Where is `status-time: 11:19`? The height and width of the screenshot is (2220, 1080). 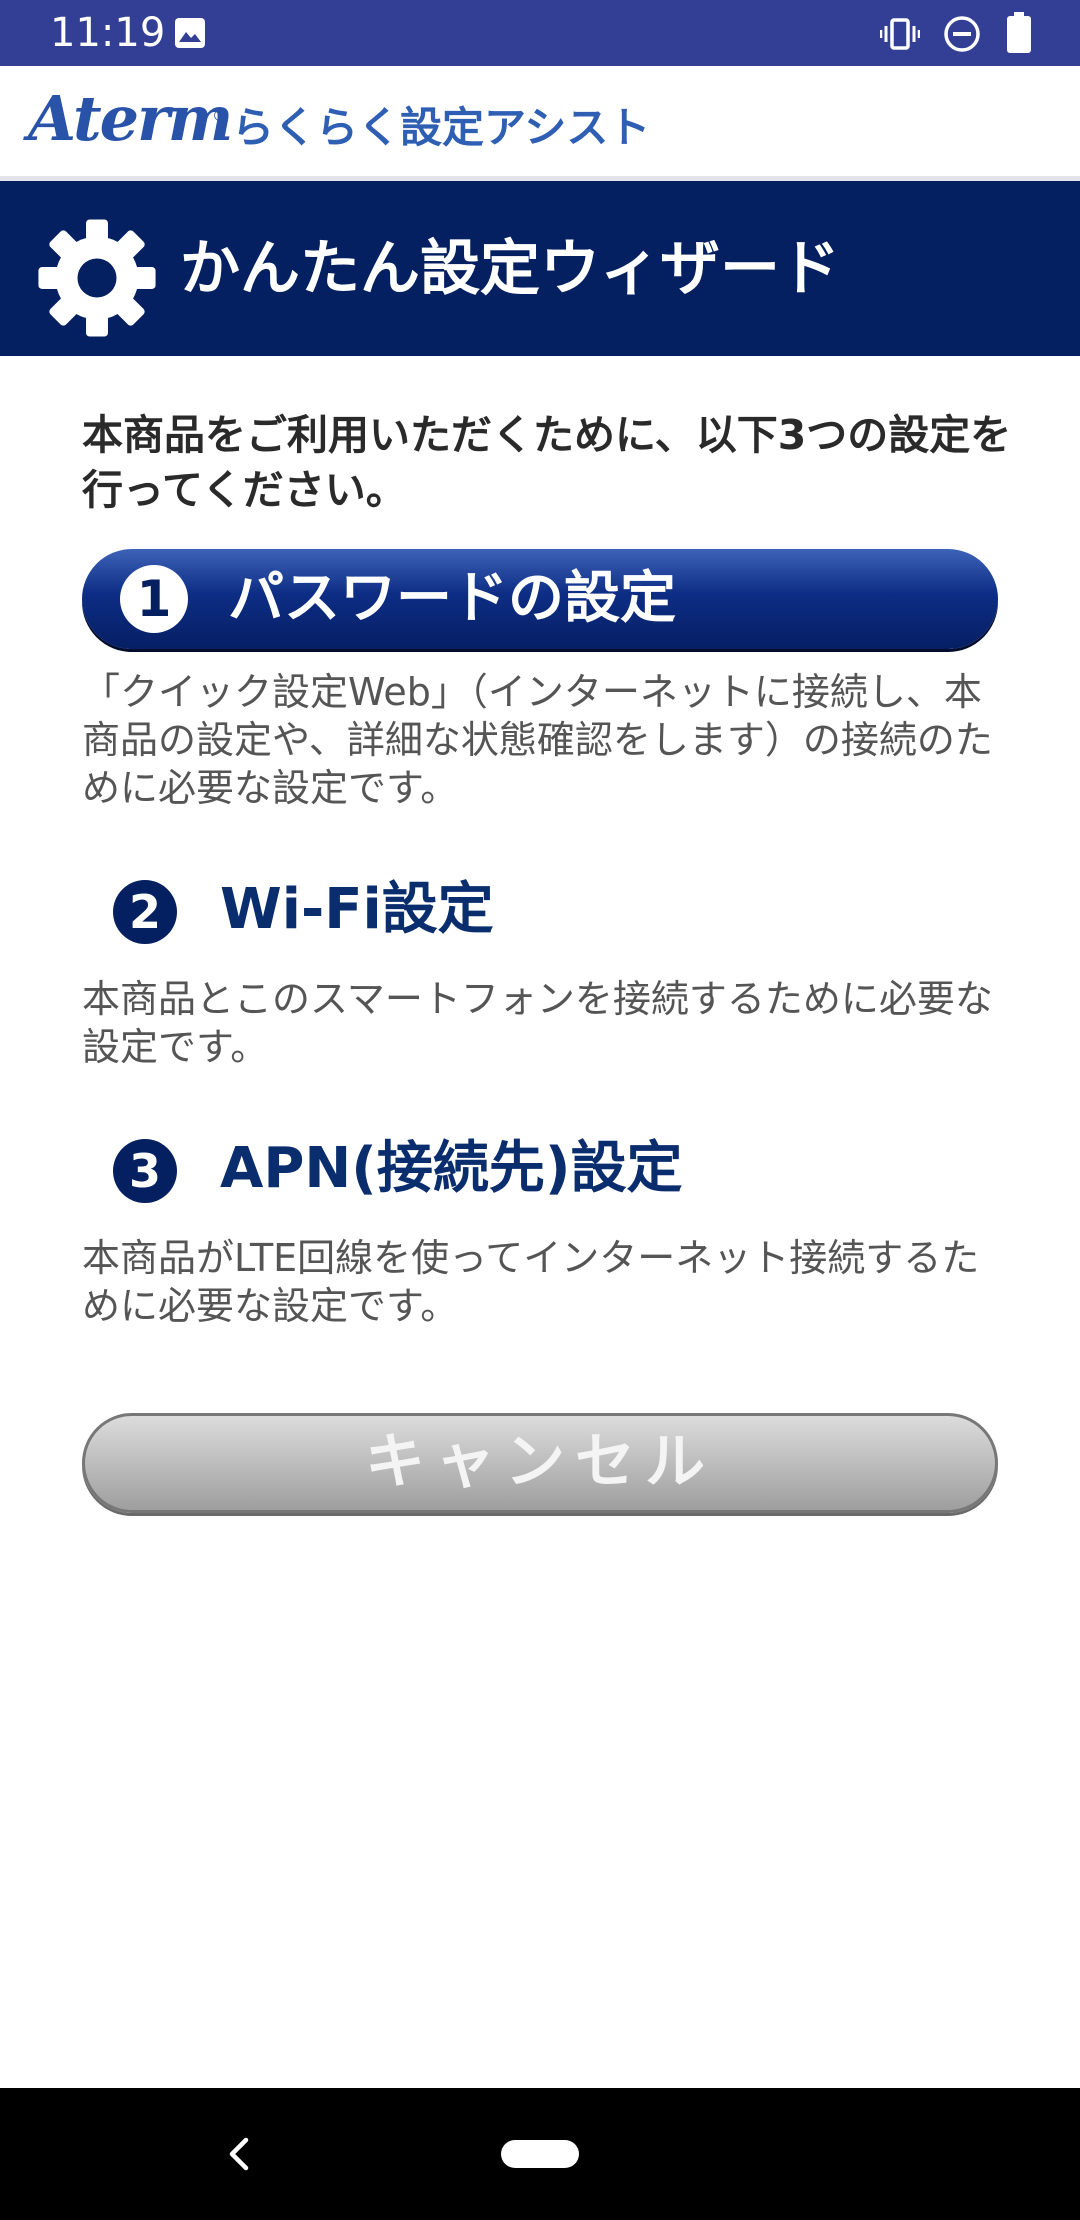 status-time: 11:19 is located at coordinates (108, 33).